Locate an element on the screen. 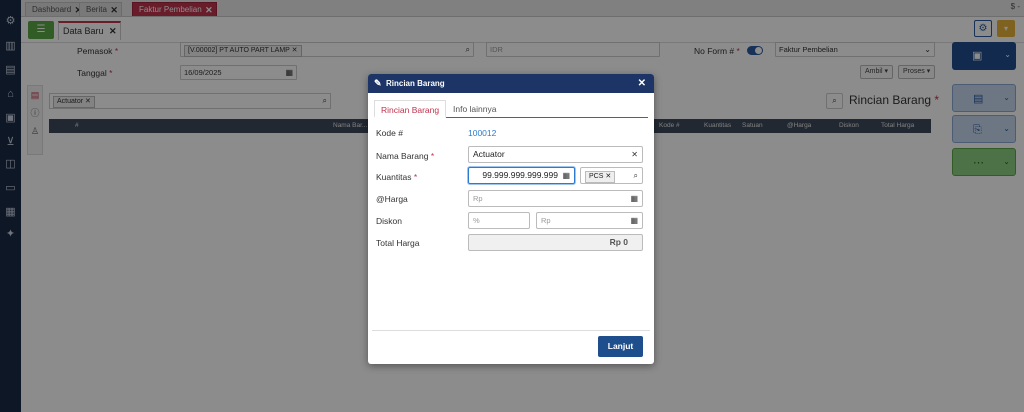 This screenshot has height=412, width=1024. dialog-divider is located at coordinates (511, 330).